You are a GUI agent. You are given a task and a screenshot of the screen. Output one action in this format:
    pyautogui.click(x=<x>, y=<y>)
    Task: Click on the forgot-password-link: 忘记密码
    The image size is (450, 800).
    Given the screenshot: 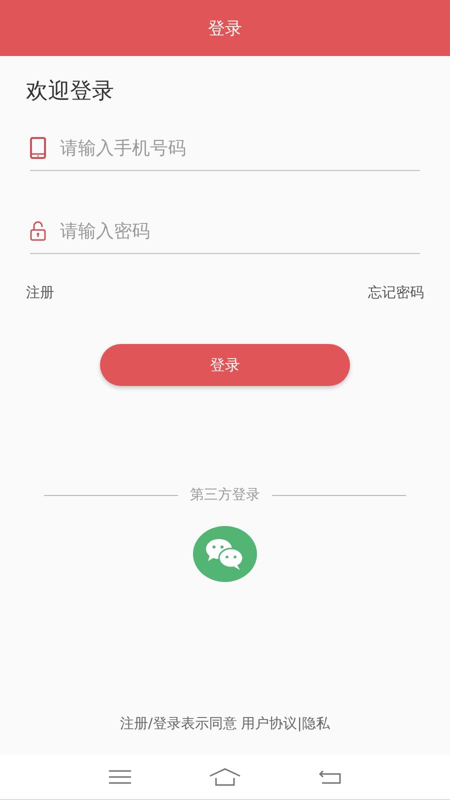 What is the action you would take?
    pyautogui.click(x=396, y=293)
    